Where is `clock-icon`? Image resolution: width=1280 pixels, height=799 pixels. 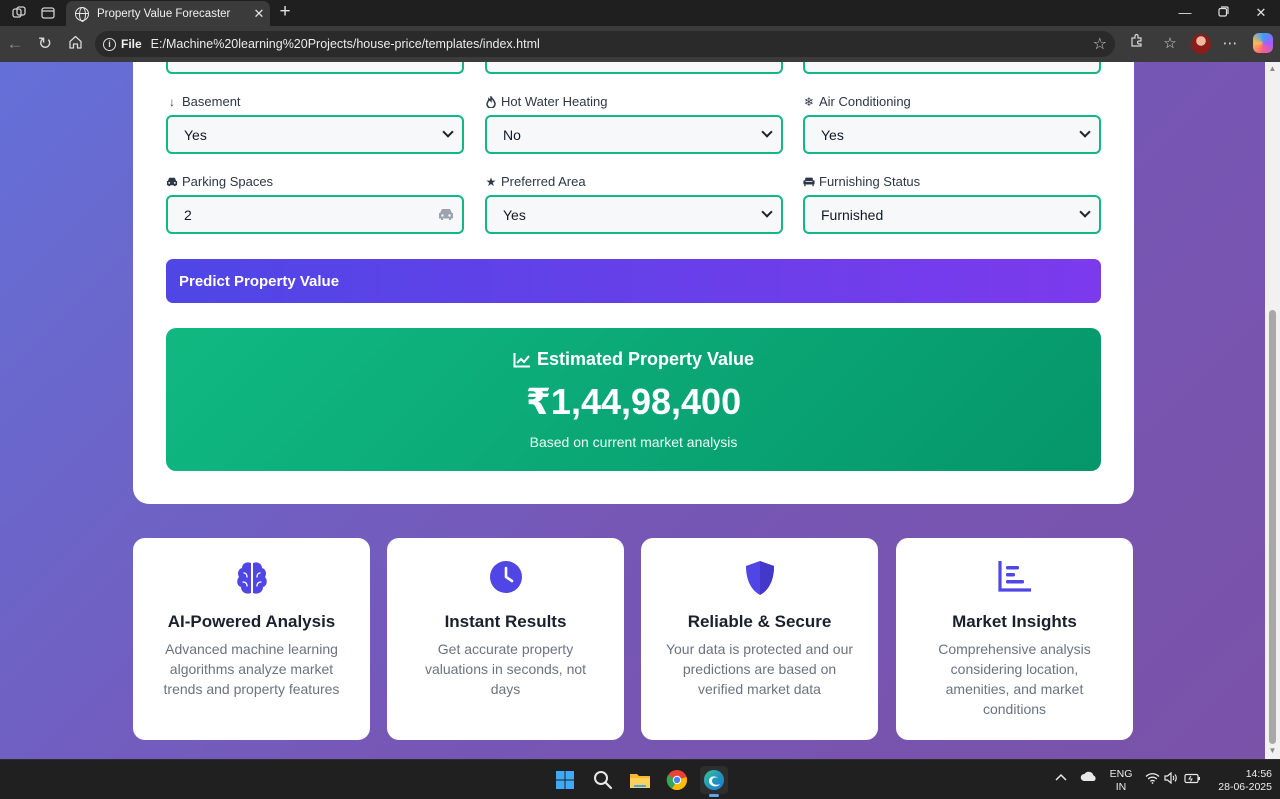 clock-icon is located at coordinates (505, 578).